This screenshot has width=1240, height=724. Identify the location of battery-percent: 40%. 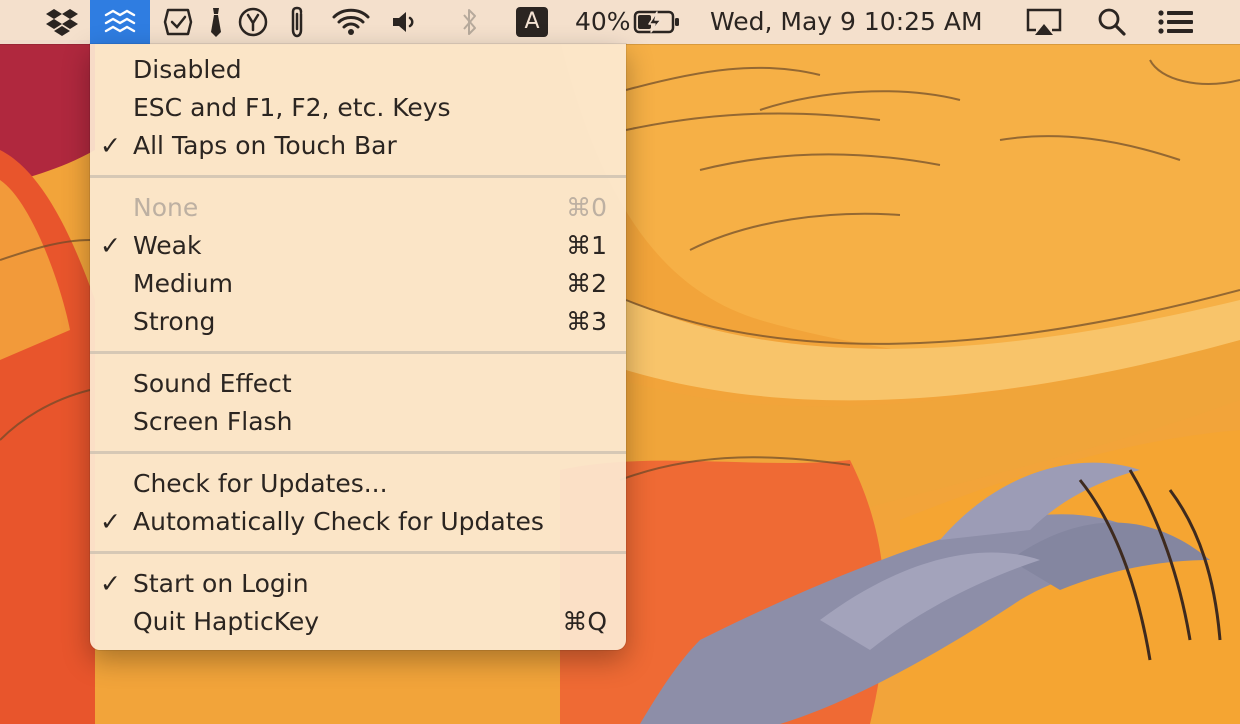
(603, 22).